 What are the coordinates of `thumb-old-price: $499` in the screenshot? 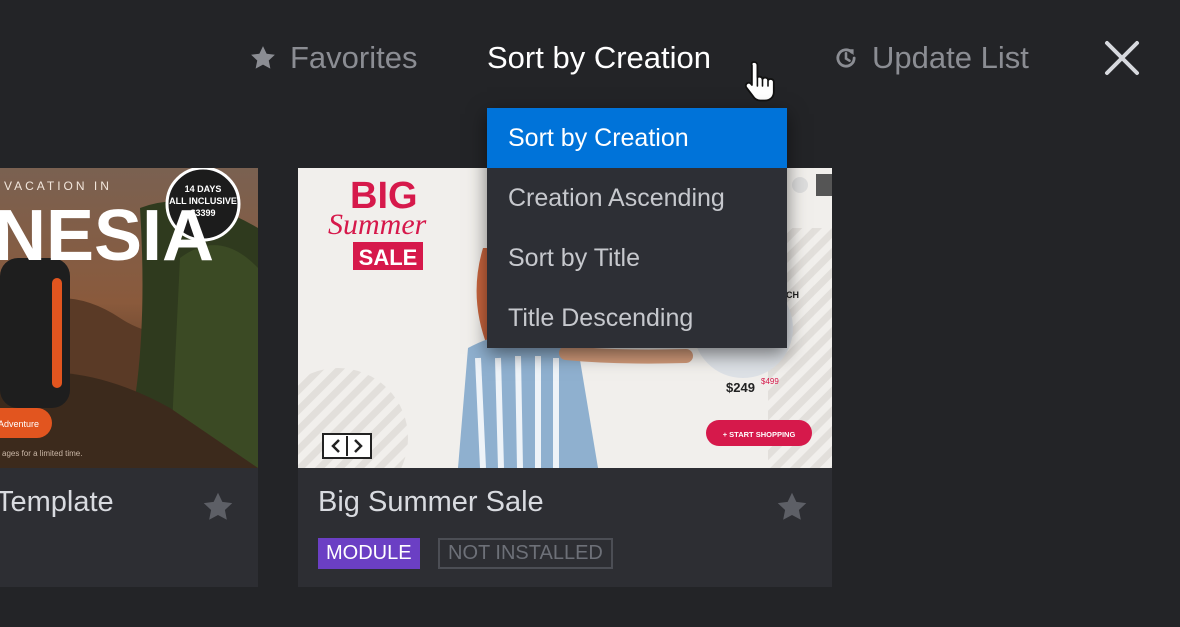 It's located at (770, 381).